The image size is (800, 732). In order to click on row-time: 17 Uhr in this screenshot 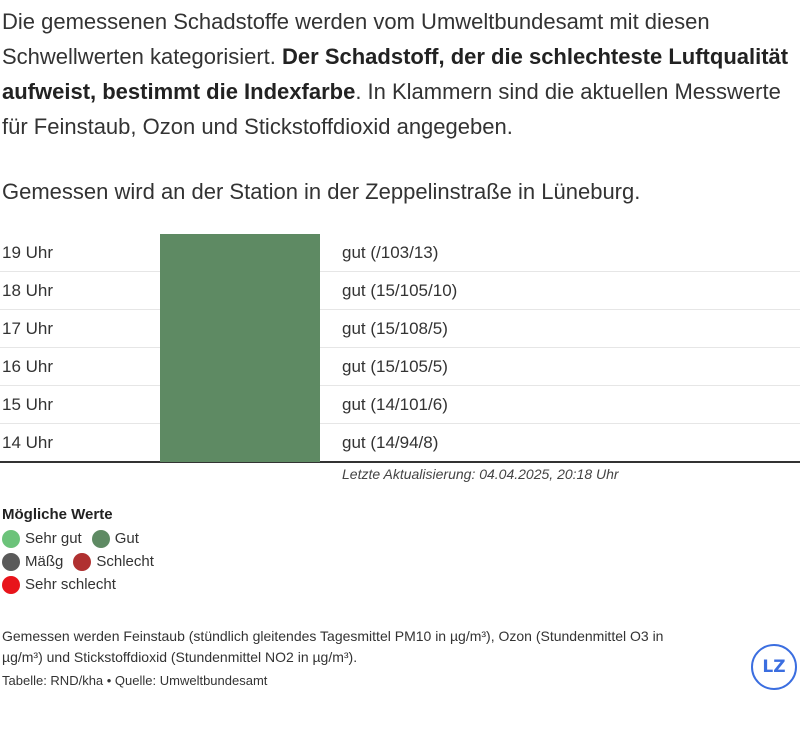, I will do `click(28, 328)`.